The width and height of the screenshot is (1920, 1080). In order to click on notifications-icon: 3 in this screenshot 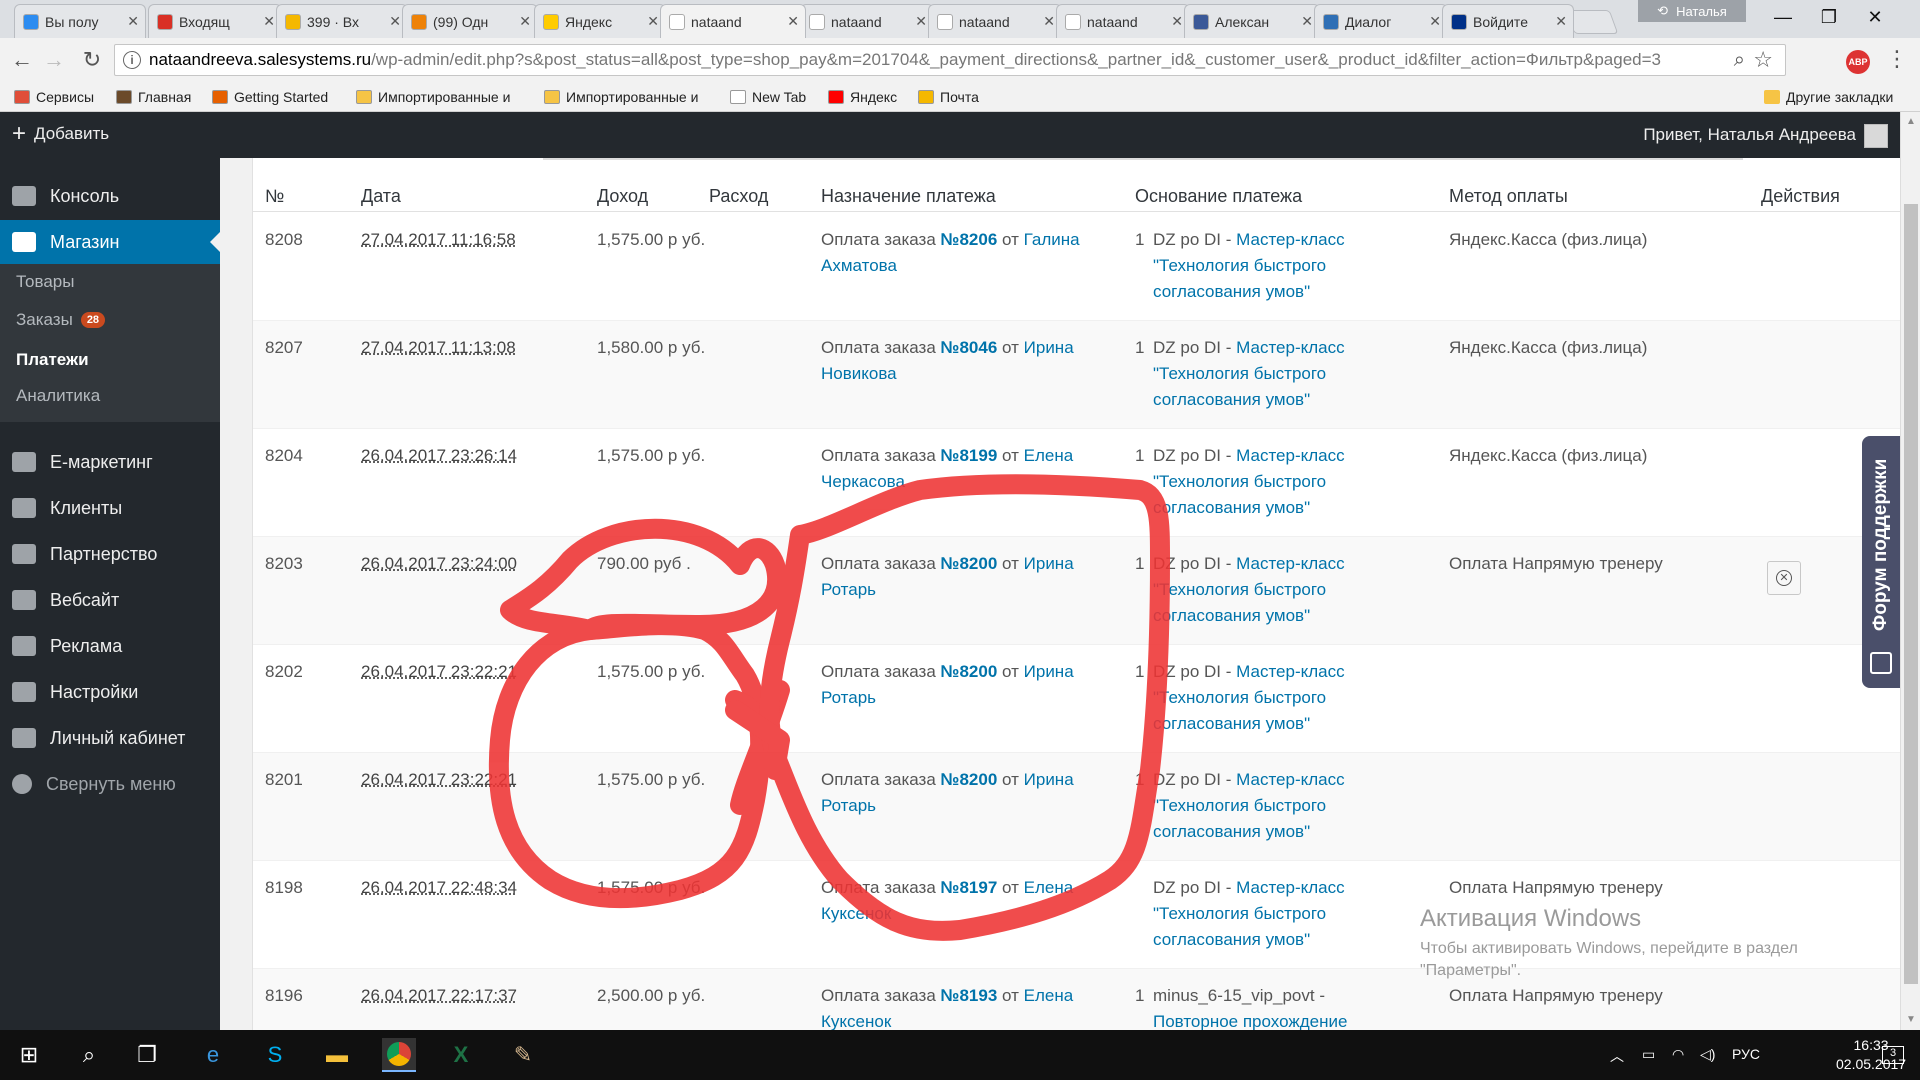, I will do `click(1893, 1055)`.